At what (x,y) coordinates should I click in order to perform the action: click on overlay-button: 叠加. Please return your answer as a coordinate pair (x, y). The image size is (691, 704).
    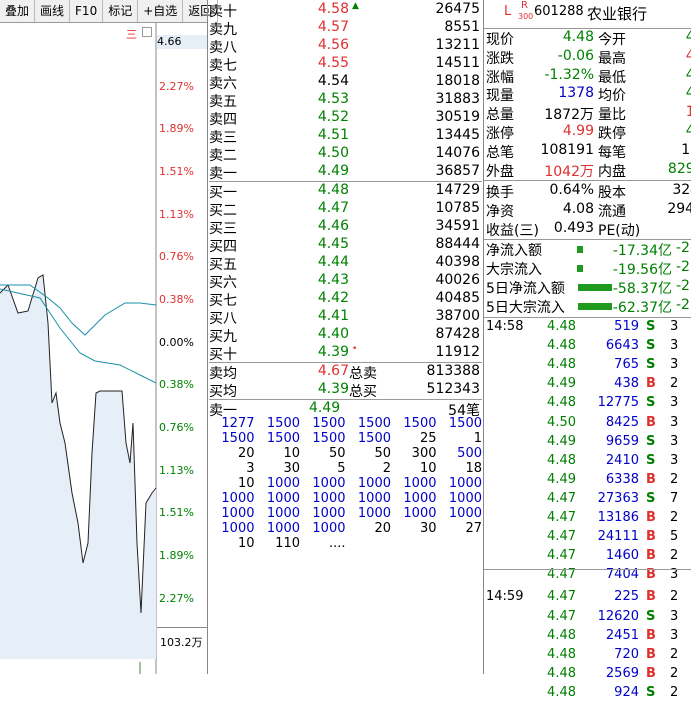
    Looking at the image, I should click on (18, 11).